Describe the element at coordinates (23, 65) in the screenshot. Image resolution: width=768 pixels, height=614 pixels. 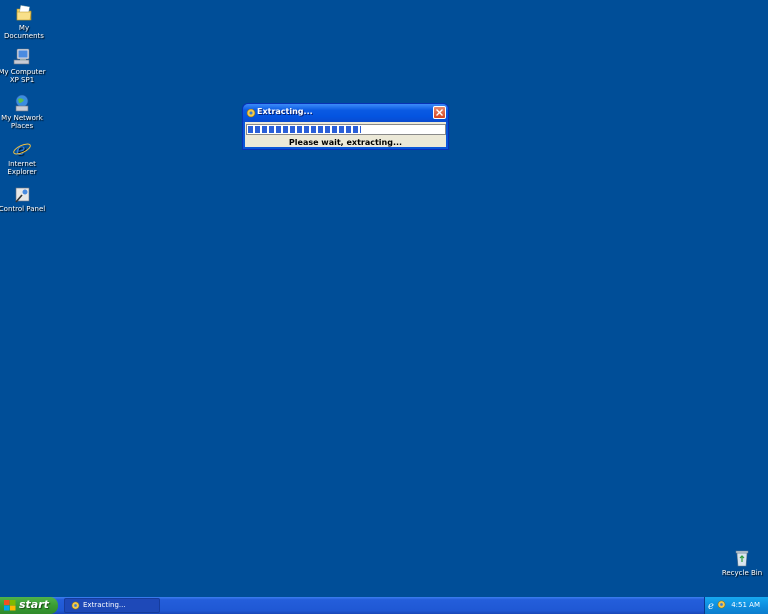
I see `desktop-icon-my-computer: My Computer XP SP1` at that location.